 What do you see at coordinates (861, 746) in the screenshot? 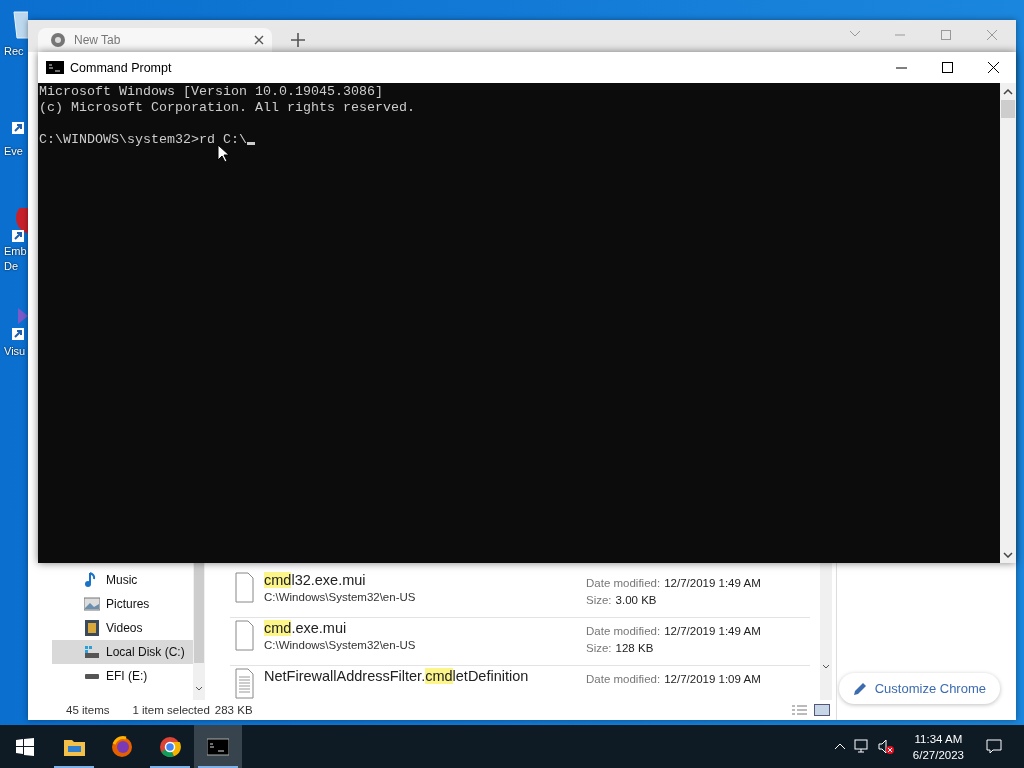
I see `network-icon` at bounding box center [861, 746].